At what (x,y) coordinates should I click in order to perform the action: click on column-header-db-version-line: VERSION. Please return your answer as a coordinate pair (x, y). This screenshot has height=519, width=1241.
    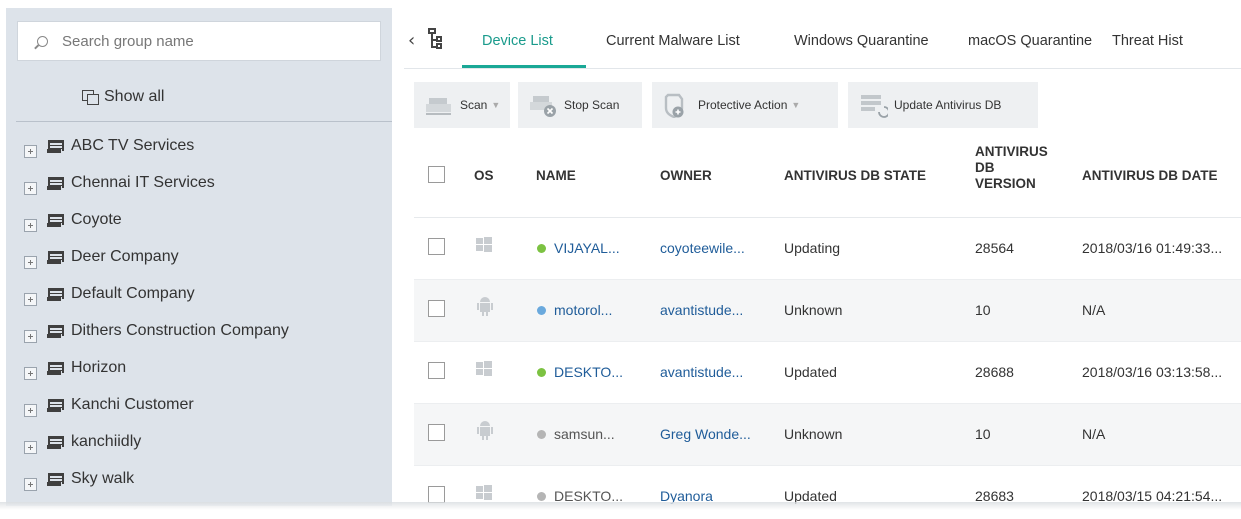
    Looking at the image, I should click on (1005, 183).